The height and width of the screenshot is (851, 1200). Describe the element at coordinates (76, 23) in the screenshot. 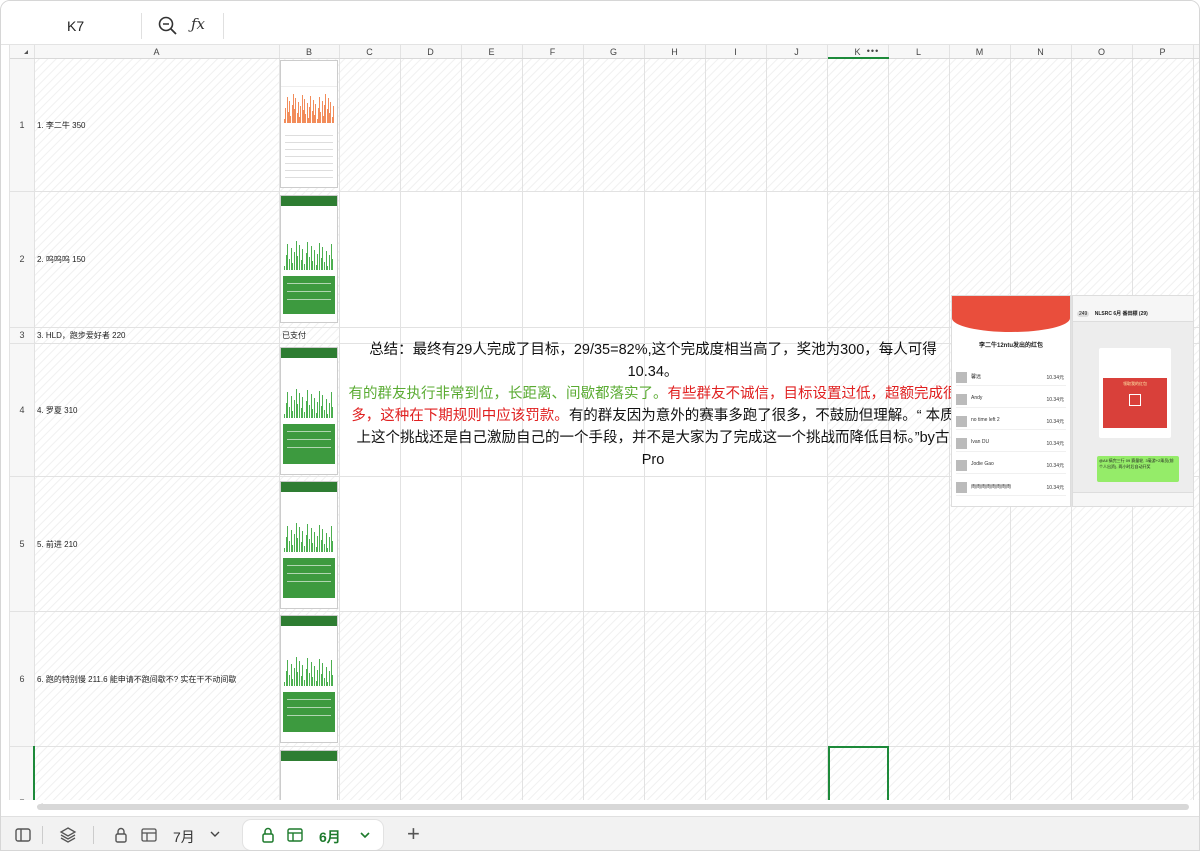

I see `cell-reference-box: K7` at that location.